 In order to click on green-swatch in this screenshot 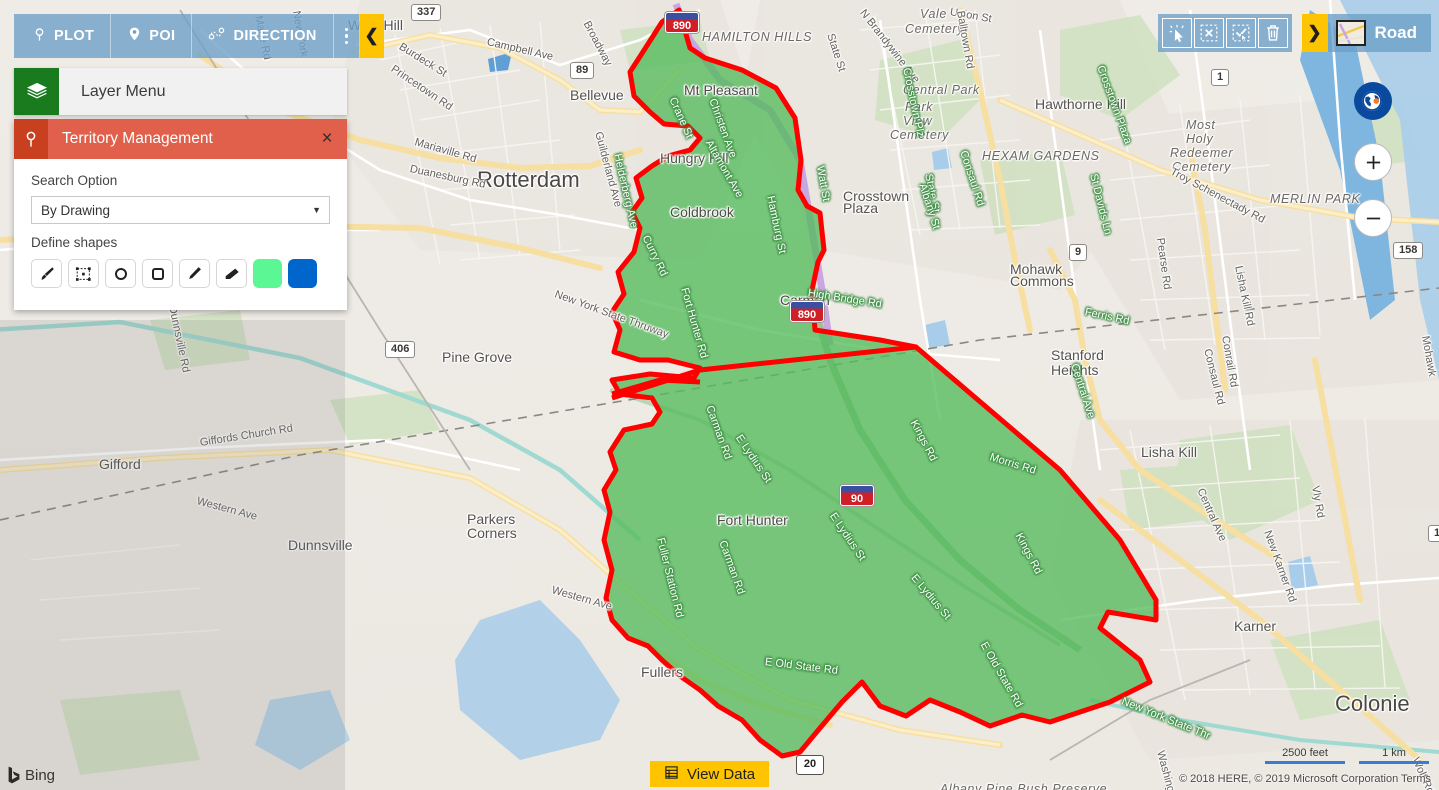, I will do `click(267, 273)`.